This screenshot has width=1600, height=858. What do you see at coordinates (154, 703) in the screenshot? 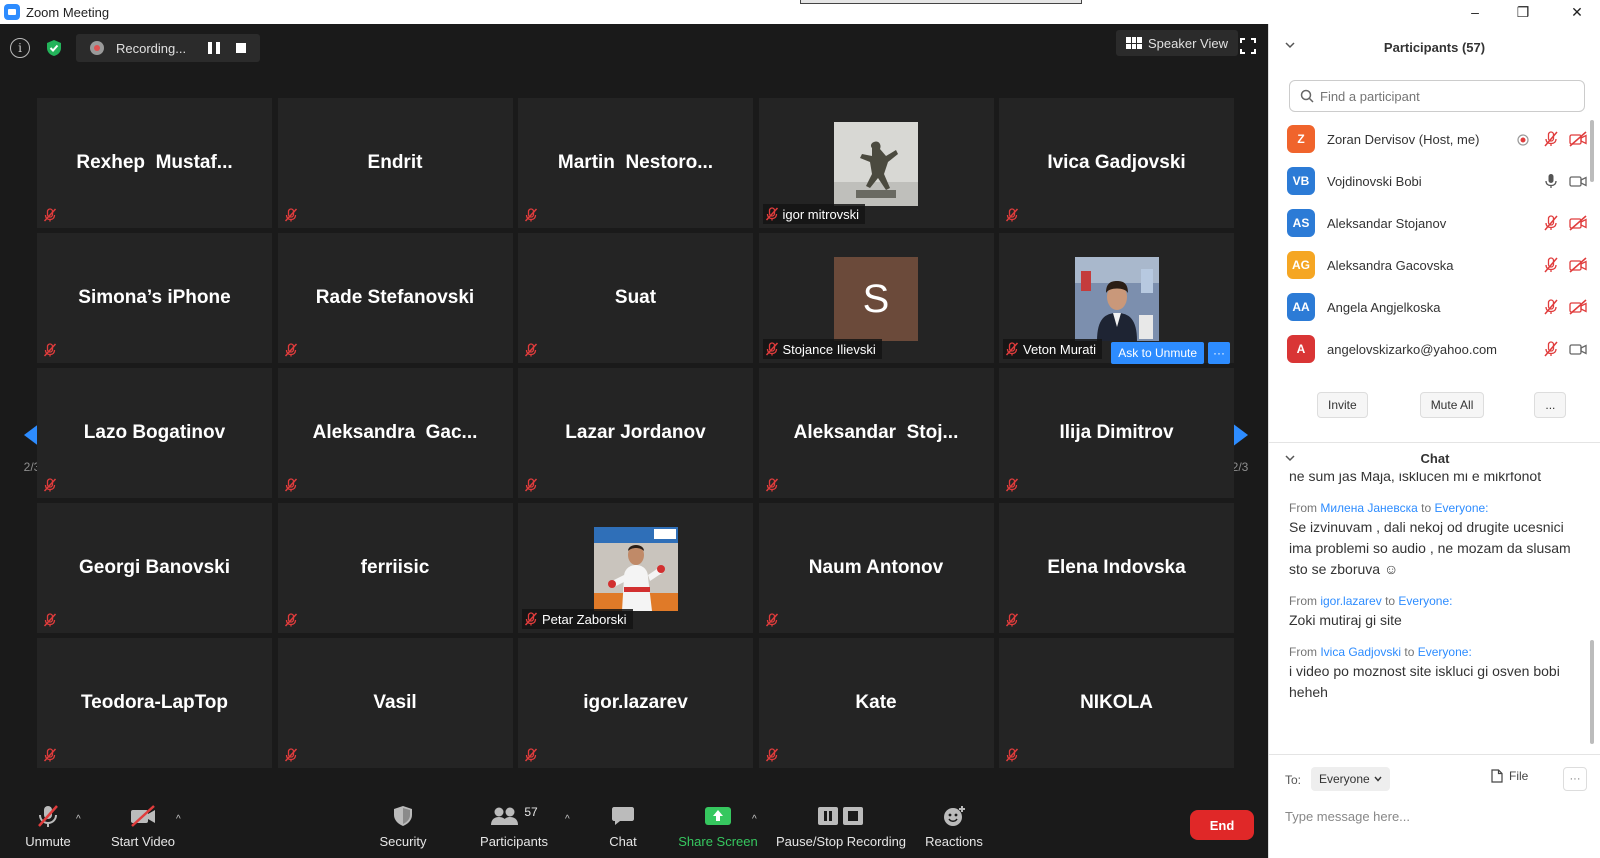
I see `video-tile: Teodora-LapTop` at bounding box center [154, 703].